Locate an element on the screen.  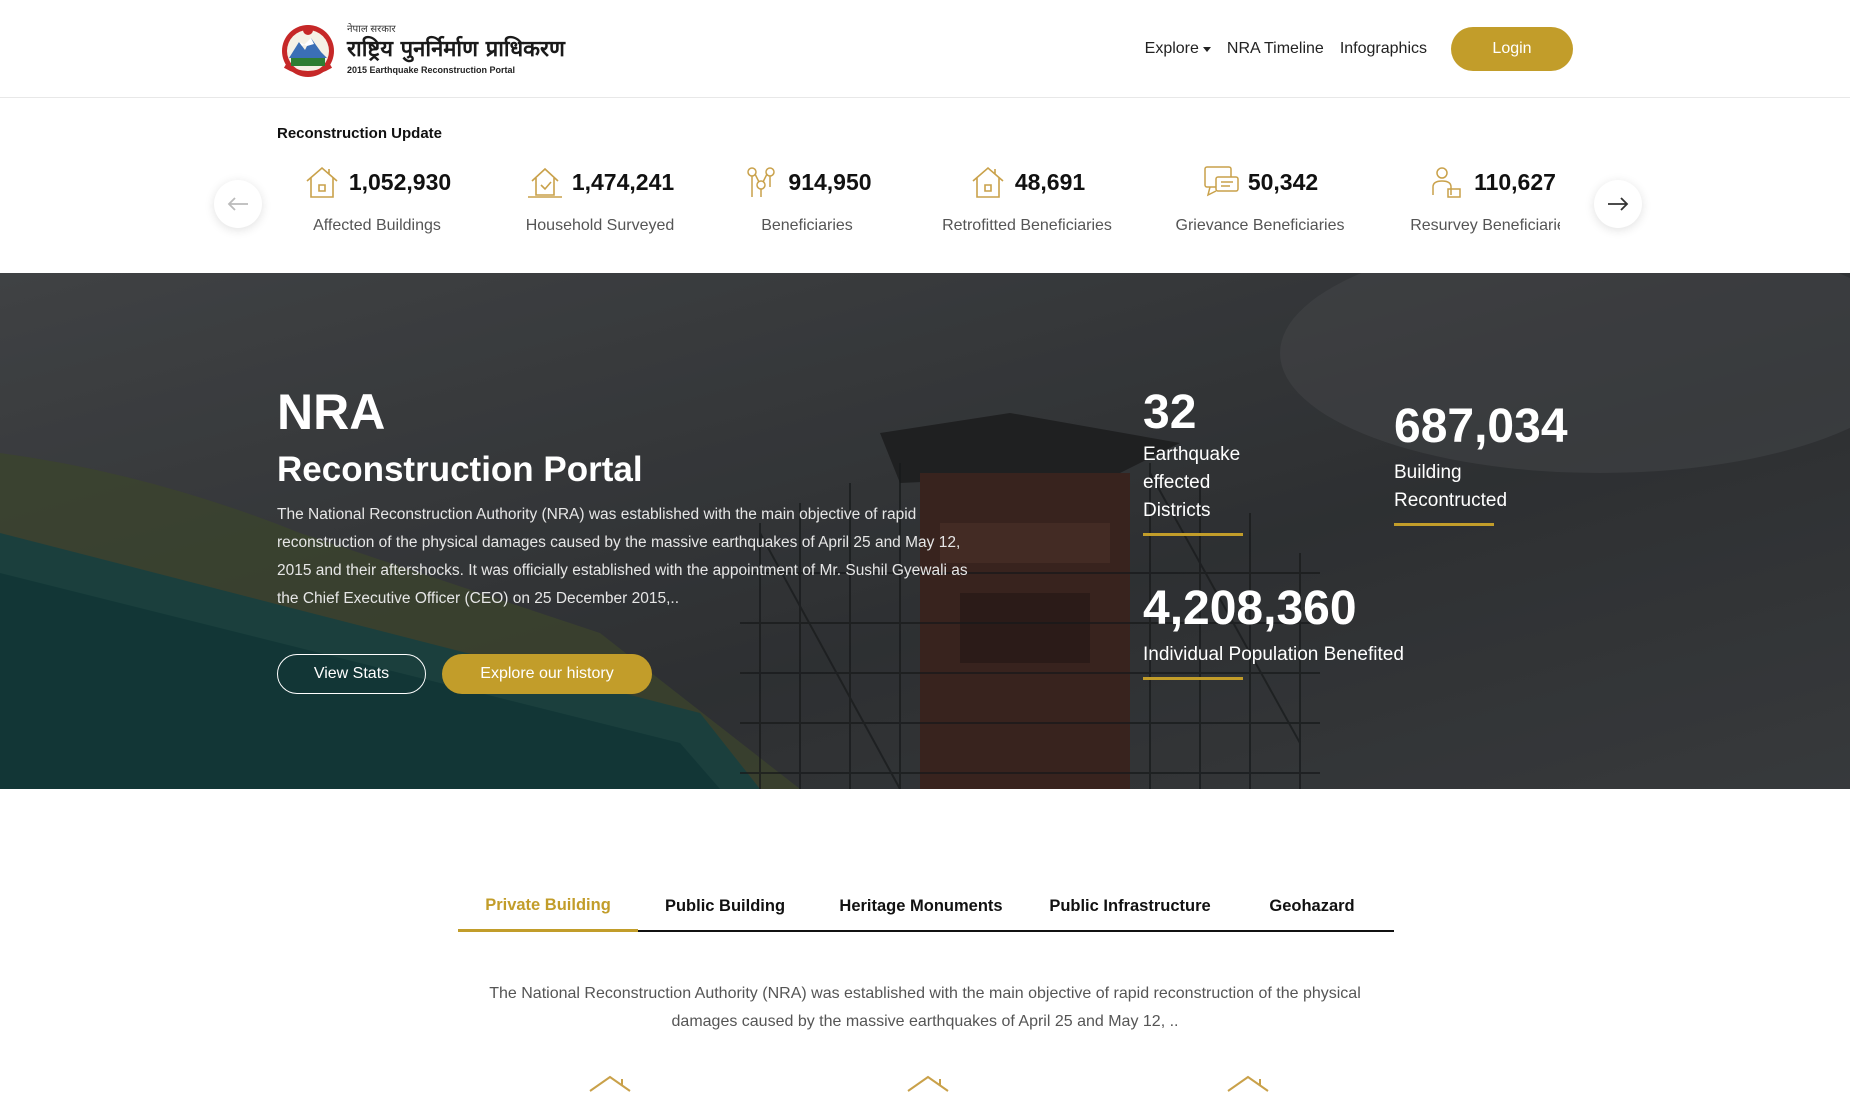
stat-value: 1,052,930 is located at coordinates (400, 181).